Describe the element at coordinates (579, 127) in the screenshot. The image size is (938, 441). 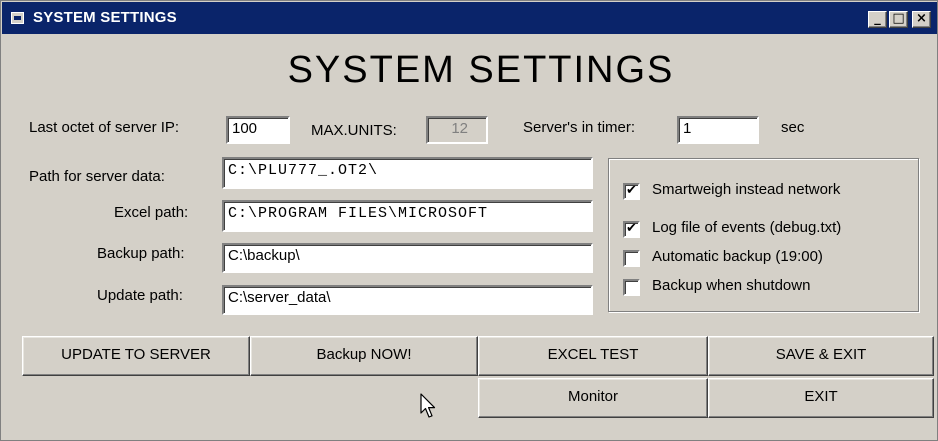
I see `timer-label: Server's in timer:` at that location.